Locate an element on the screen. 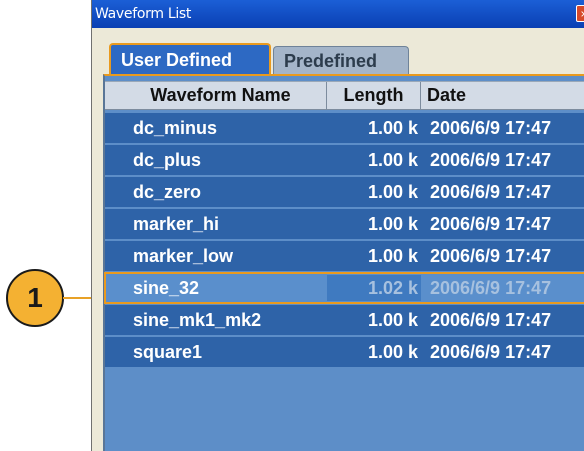  table-row: dc_plus 1.00 k 2006/6/9 17:47 is located at coordinates (344, 160).